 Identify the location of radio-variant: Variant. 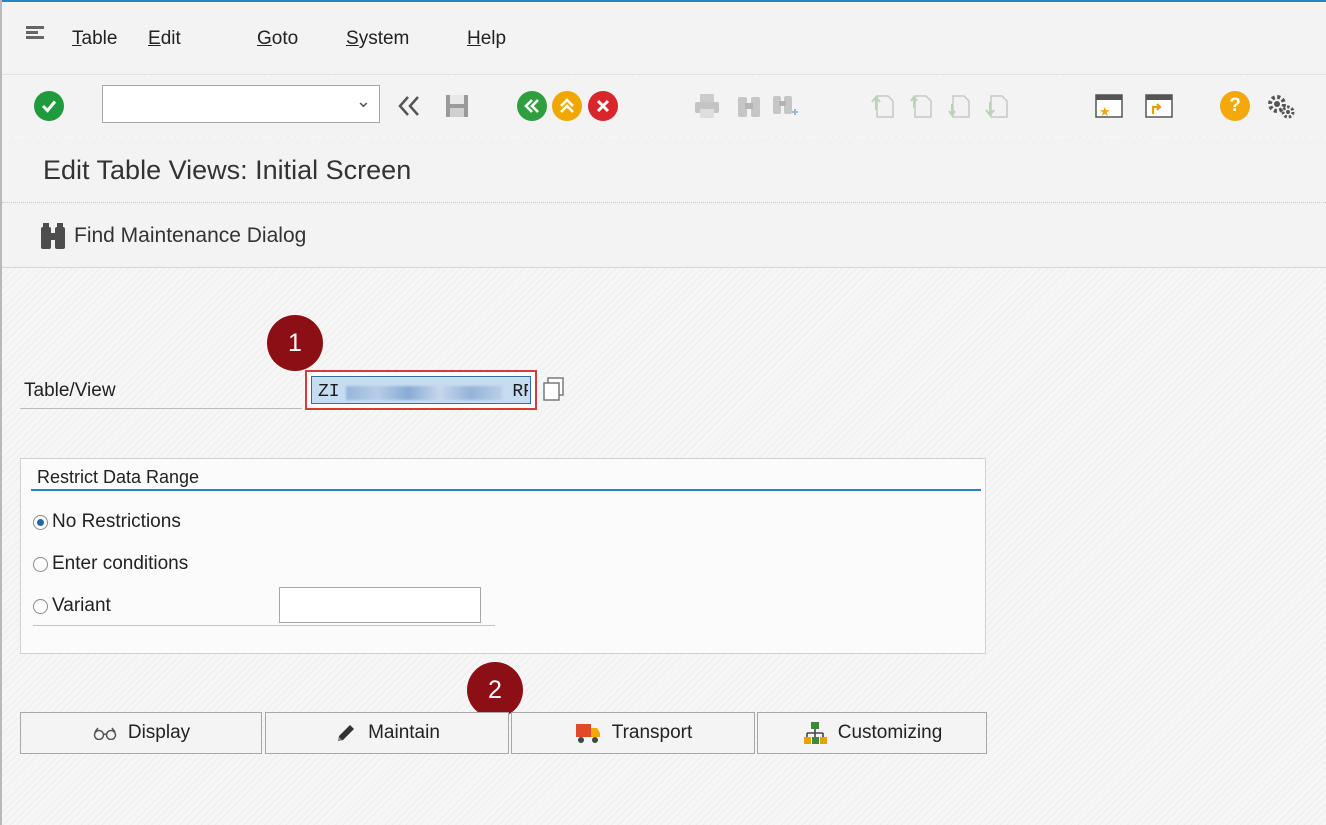
(72, 606).